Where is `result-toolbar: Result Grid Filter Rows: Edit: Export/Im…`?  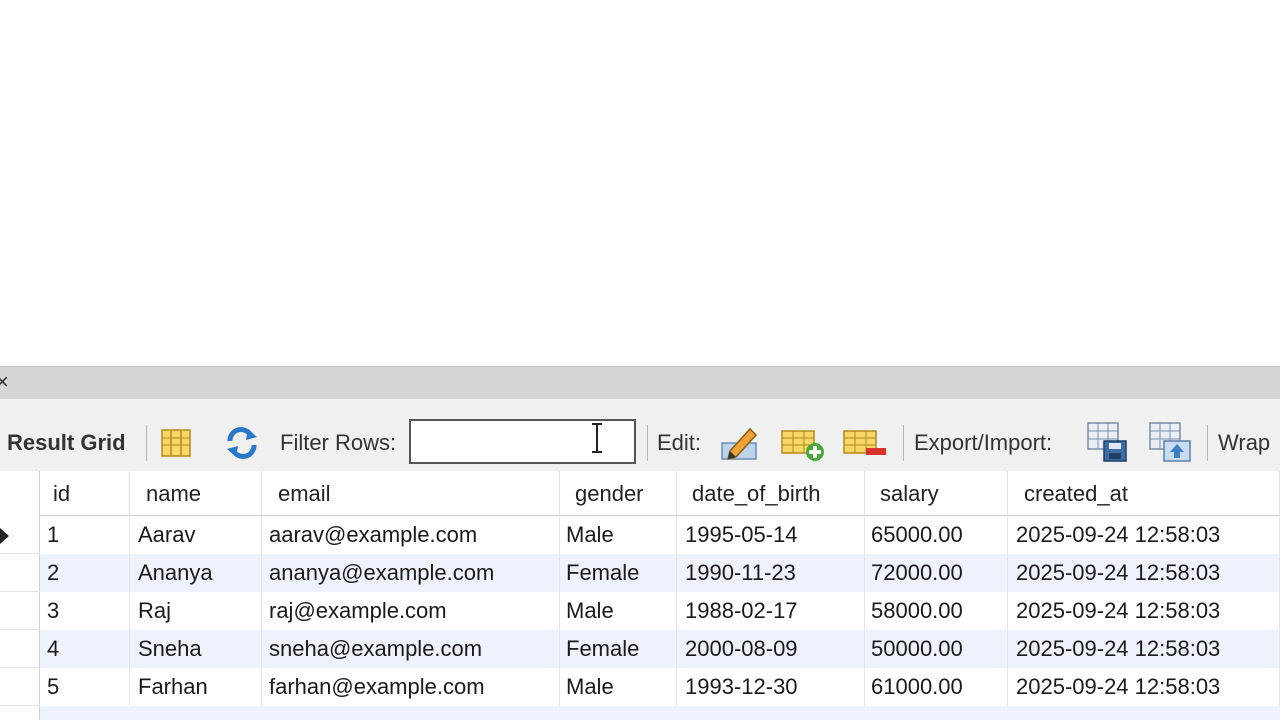
result-toolbar: Result Grid Filter Rows: Edit: Export/Im… is located at coordinates (640, 435).